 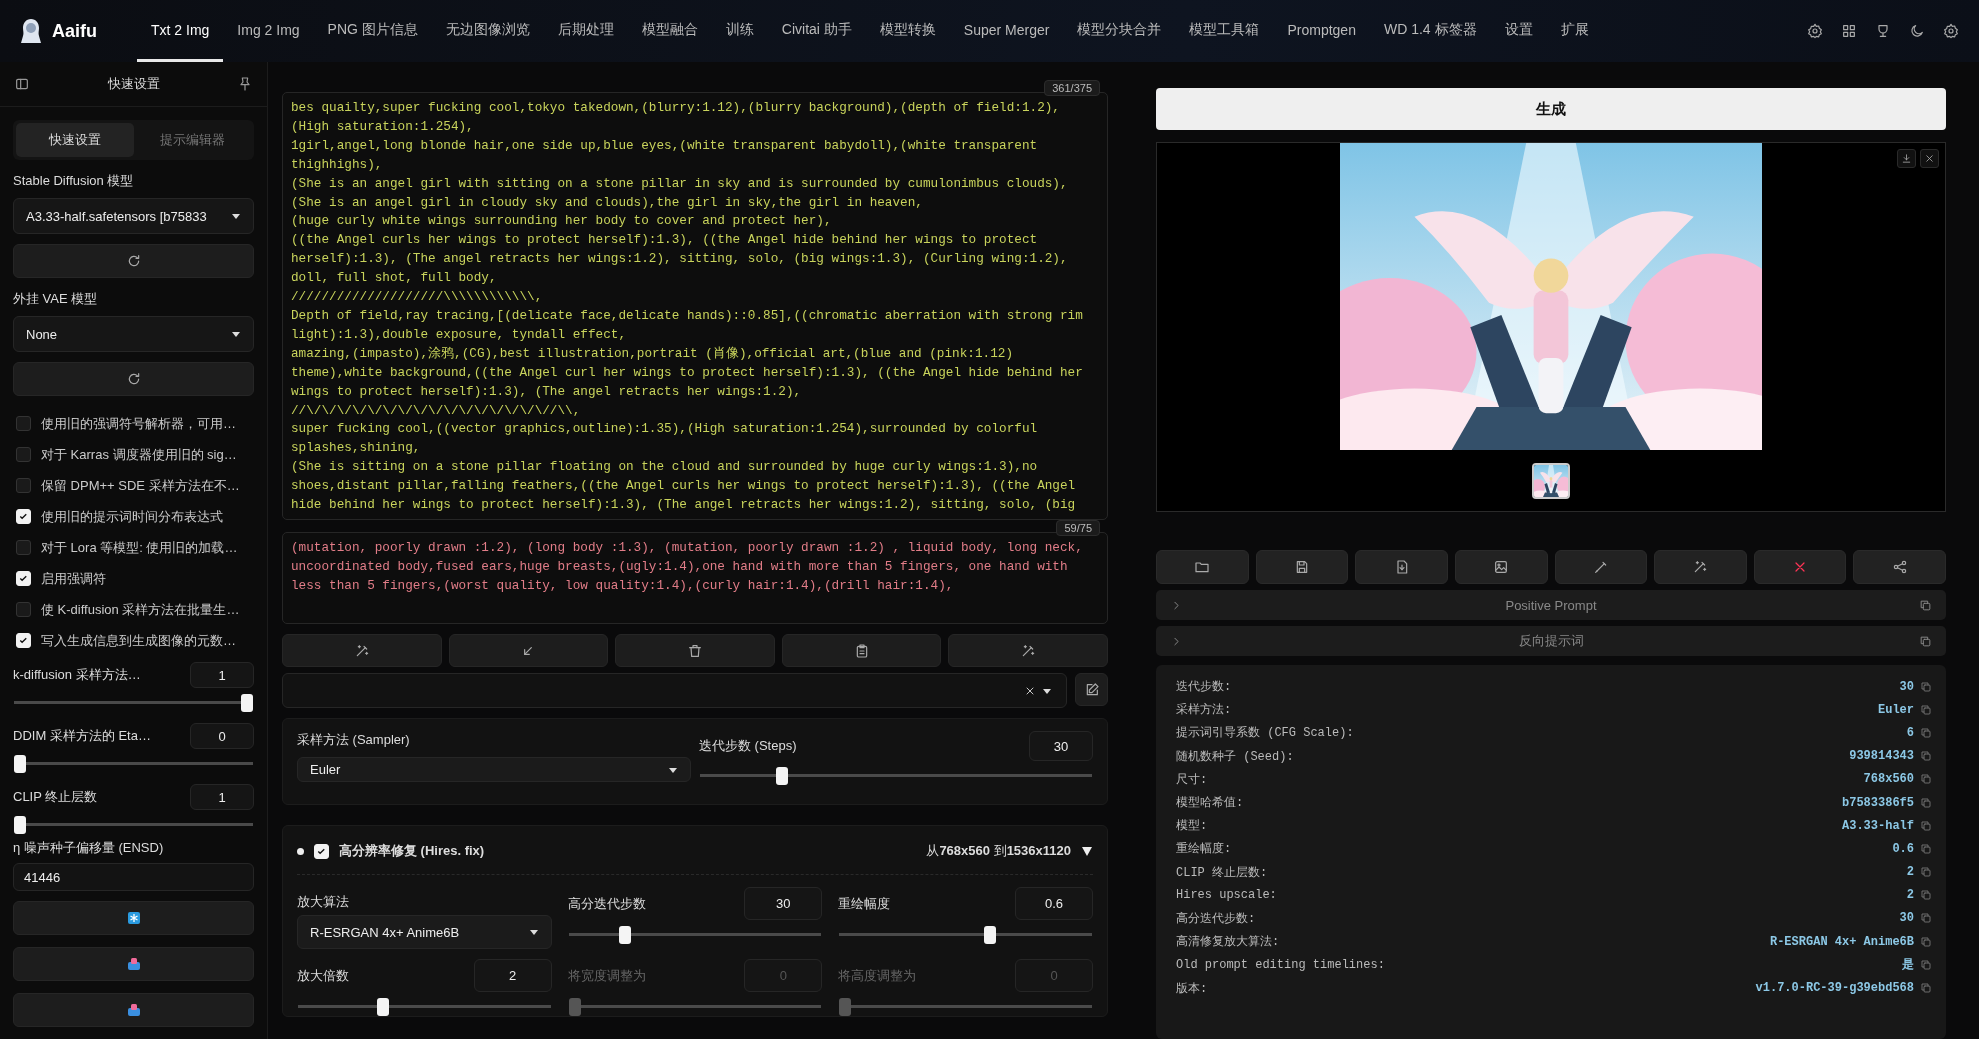 I want to click on nav-tab: 无边图像浏览, so click(x=487, y=31).